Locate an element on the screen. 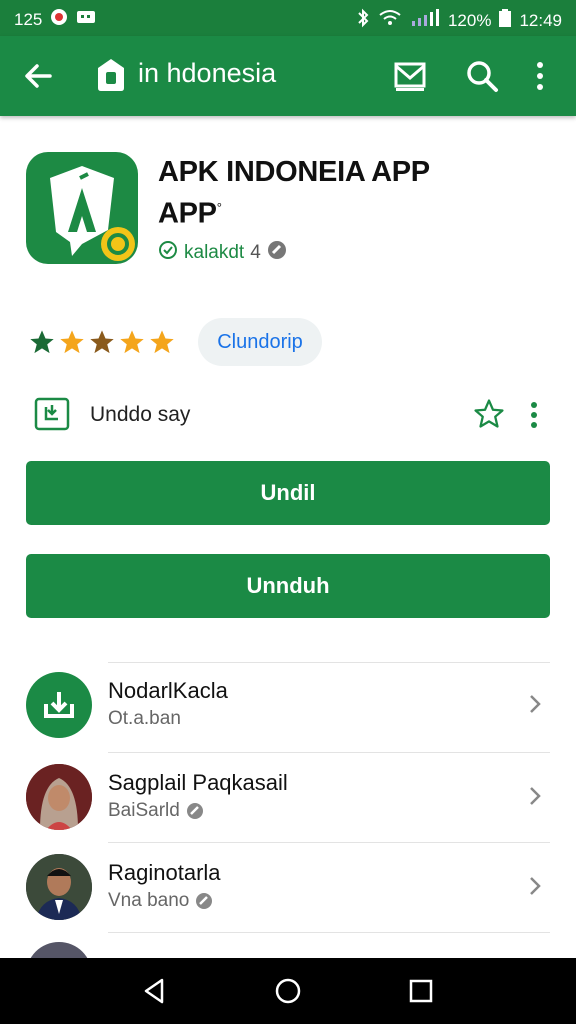 The height and width of the screenshot is (1024, 576). more-vert-icon is located at coordinates (540, 76).